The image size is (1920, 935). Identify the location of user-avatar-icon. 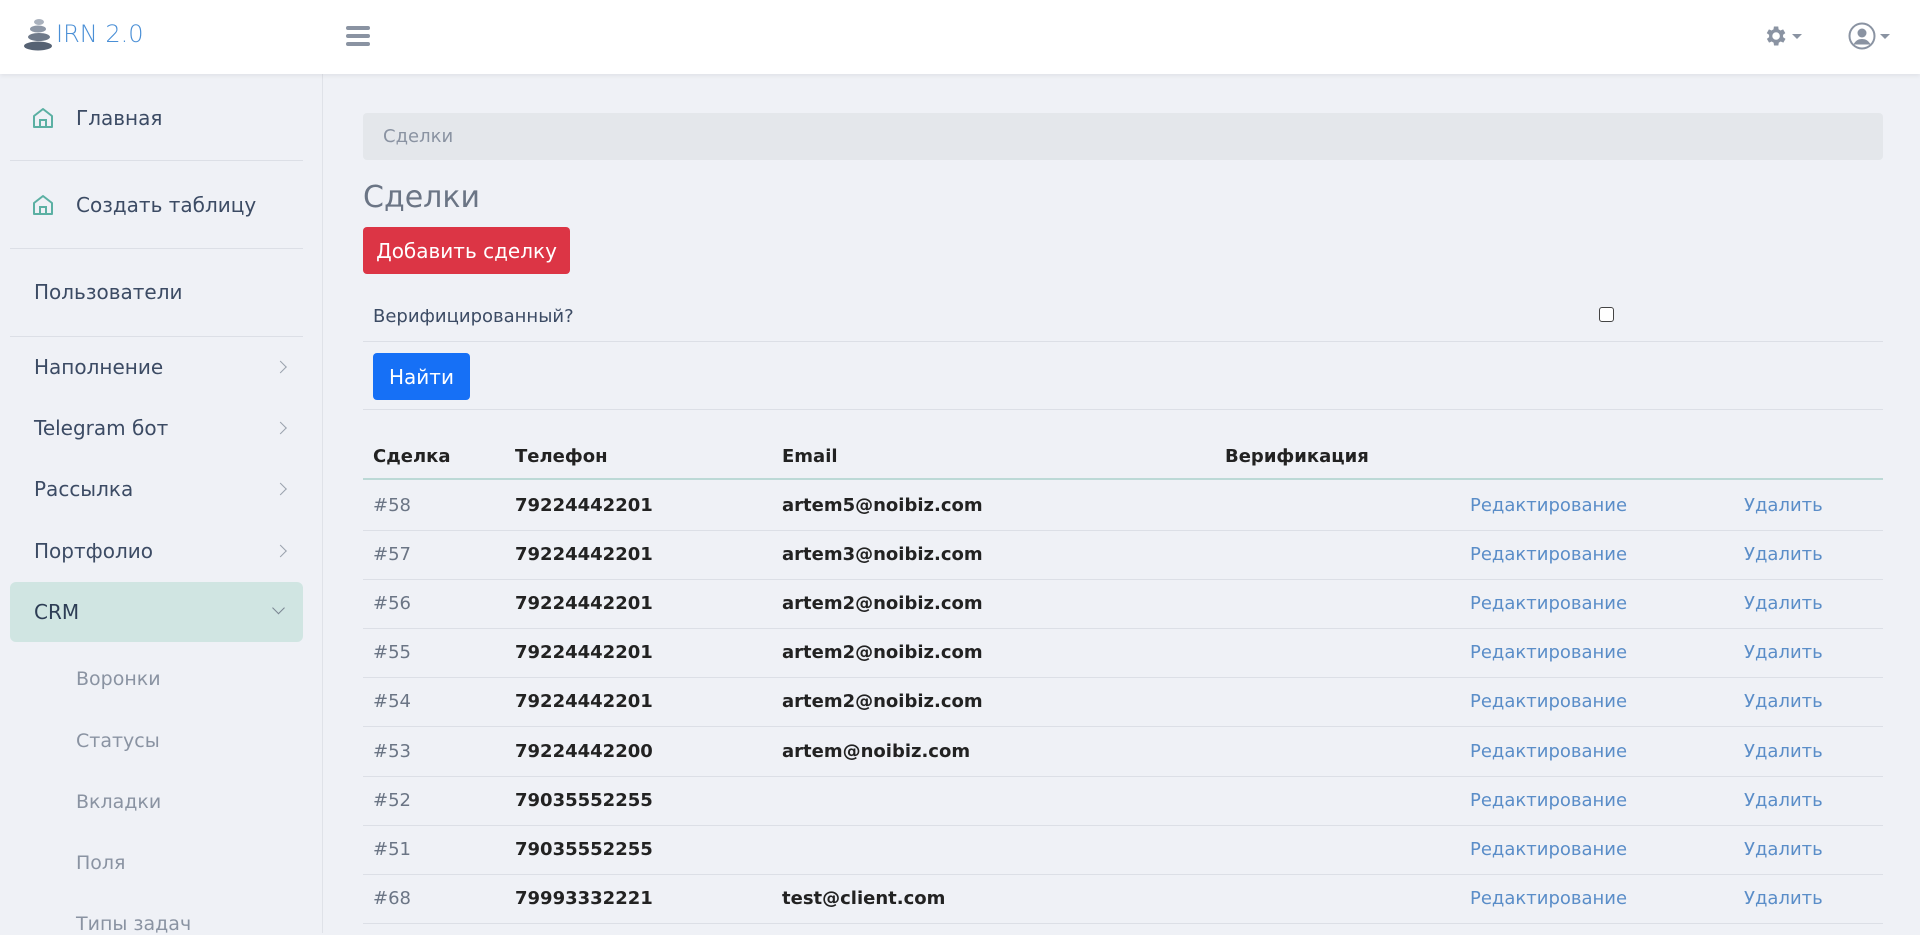
(1862, 36).